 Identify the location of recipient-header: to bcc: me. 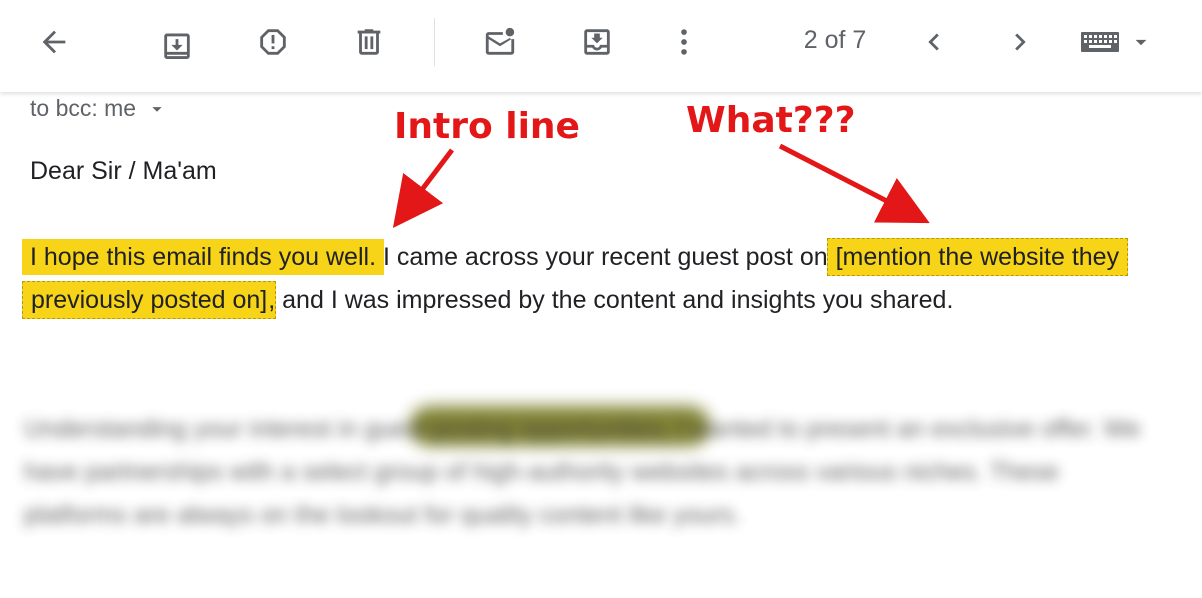
(99, 108).